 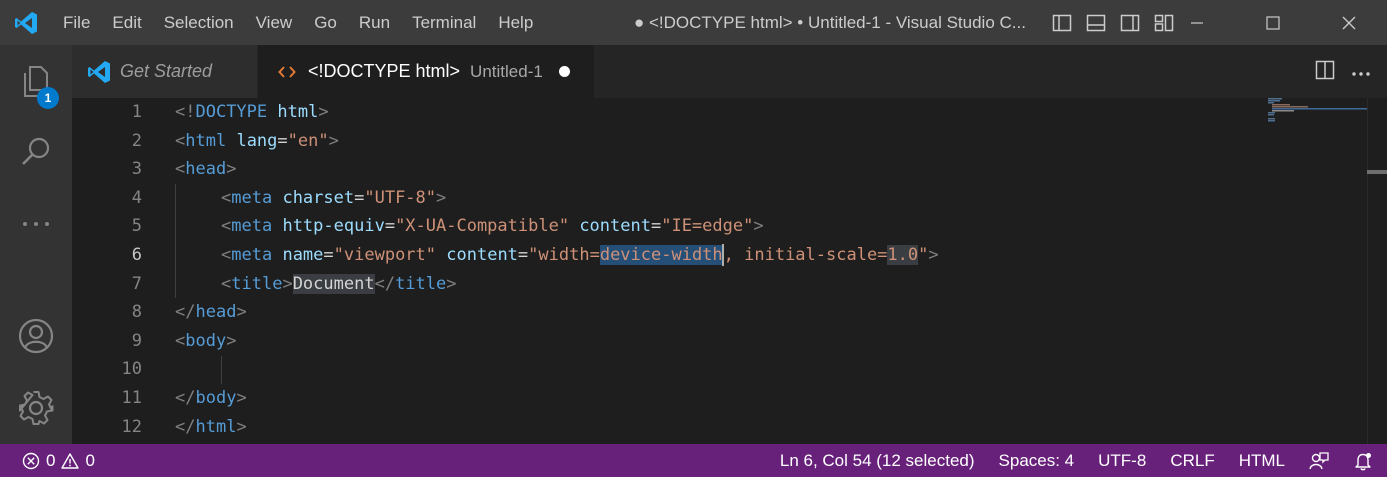 What do you see at coordinates (136, 254) in the screenshot?
I see `line-number-active: 6` at bounding box center [136, 254].